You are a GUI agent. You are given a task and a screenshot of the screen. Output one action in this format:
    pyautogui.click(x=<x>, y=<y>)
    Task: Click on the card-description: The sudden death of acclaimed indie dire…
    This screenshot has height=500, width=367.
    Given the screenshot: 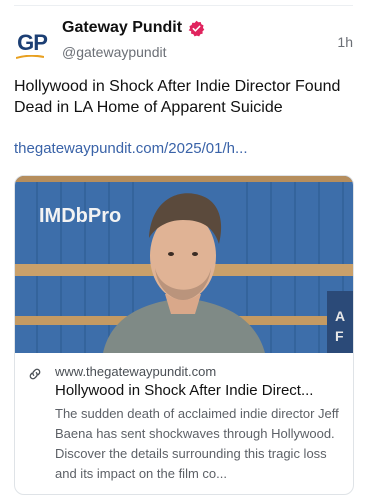 What is the action you would take?
    pyautogui.click(x=197, y=443)
    